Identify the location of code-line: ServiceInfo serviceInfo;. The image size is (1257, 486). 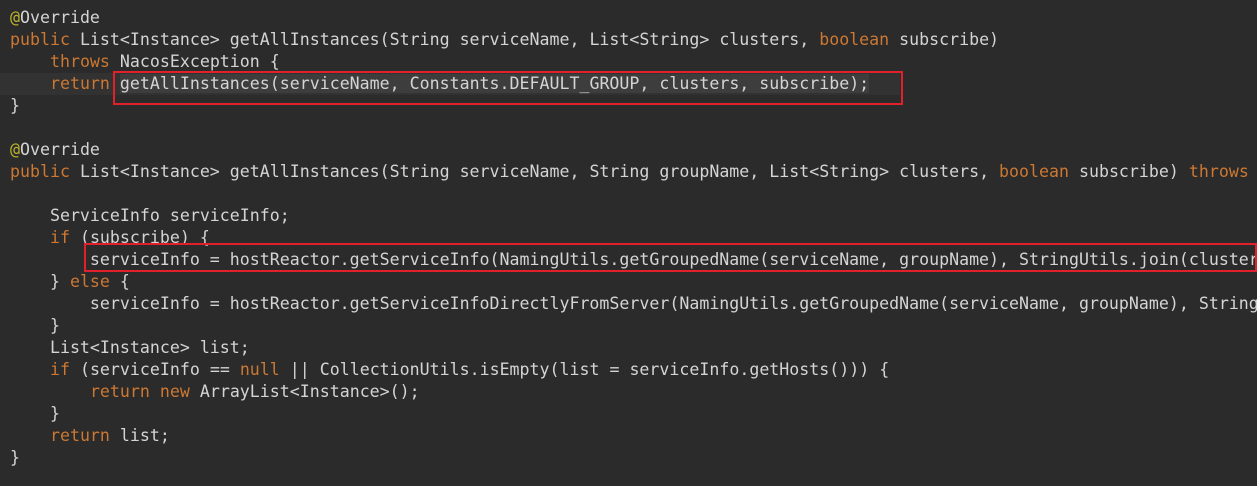
(150, 216).